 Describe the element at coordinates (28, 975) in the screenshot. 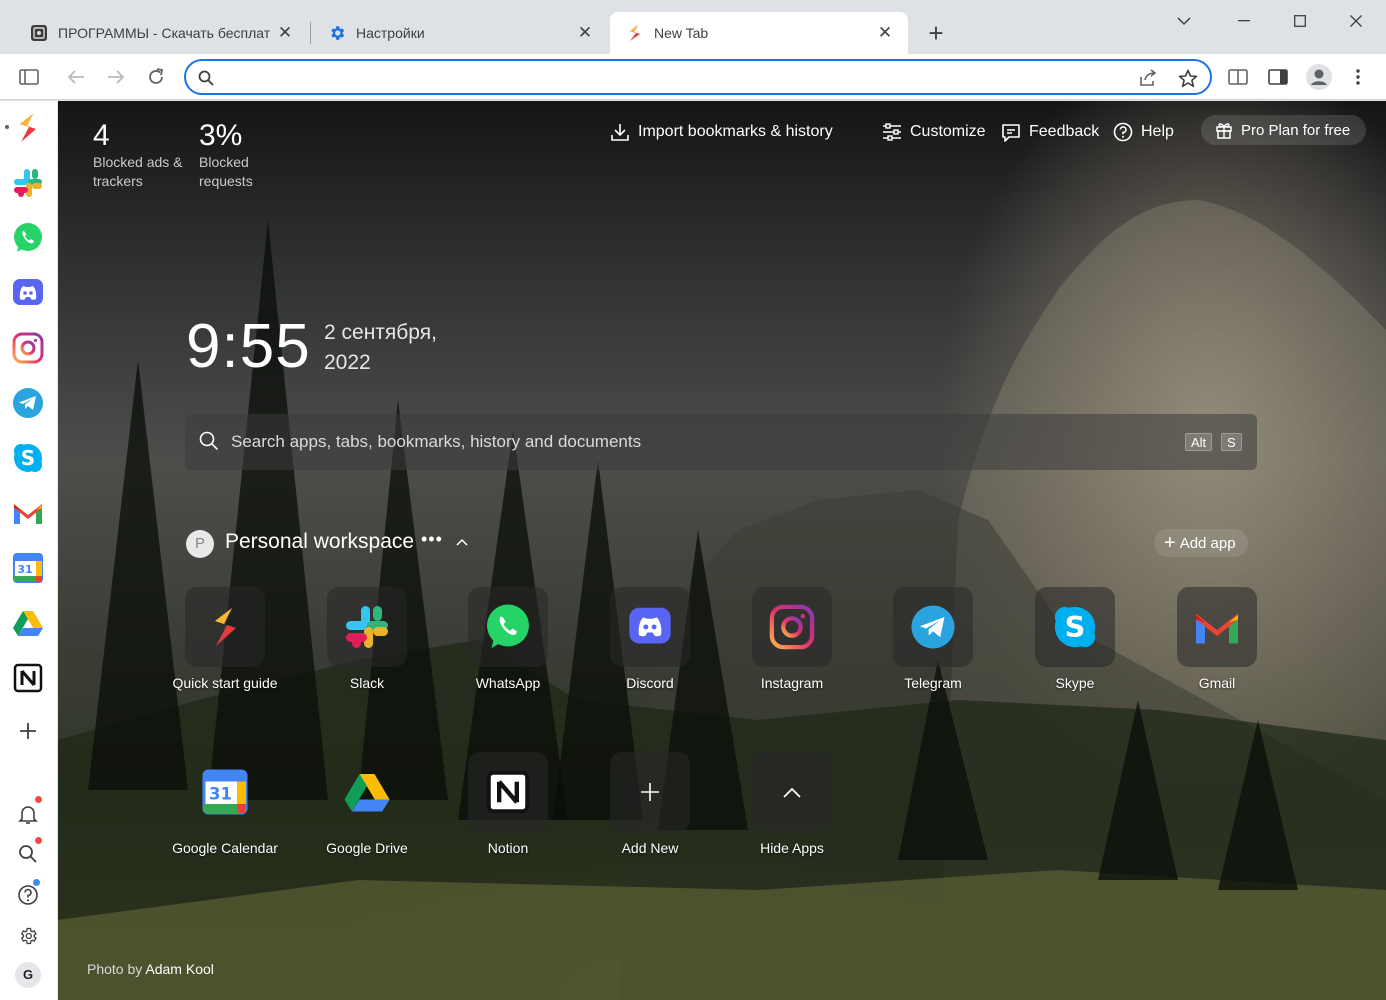

I see `sidebar-user-avatar: G` at that location.